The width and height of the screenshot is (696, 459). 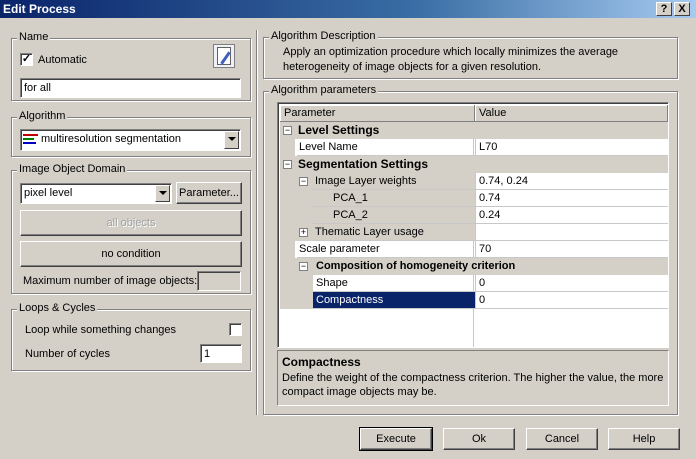 What do you see at coordinates (42, 116) in the screenshot?
I see `algorithm-legend: Algorithm` at bounding box center [42, 116].